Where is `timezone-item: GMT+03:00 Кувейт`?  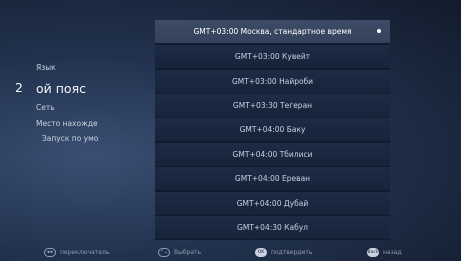
timezone-item: GMT+03:00 Кувейт is located at coordinates (272, 56).